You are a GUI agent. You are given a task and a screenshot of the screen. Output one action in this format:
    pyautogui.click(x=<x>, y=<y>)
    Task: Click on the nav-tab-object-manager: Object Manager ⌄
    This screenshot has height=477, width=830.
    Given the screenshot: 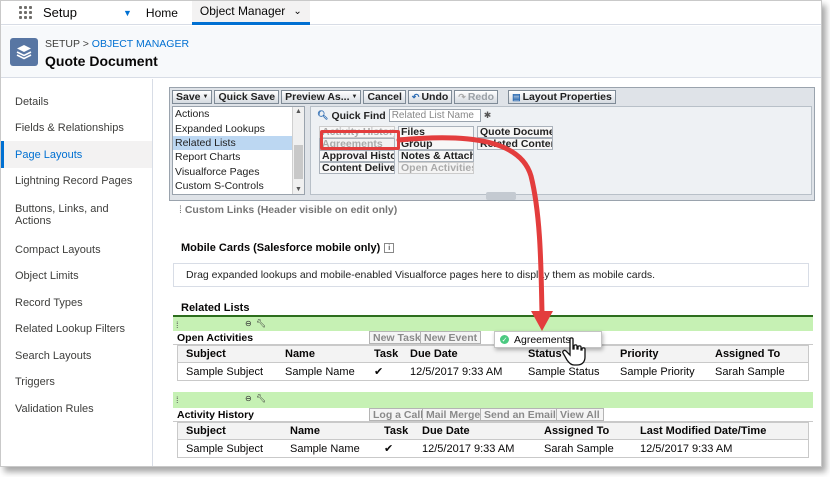 What is the action you would take?
    pyautogui.click(x=250, y=13)
    